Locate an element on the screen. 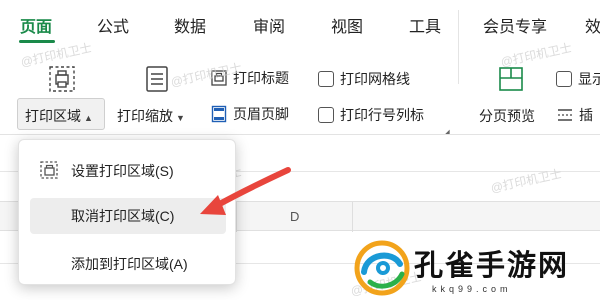 The width and height of the screenshot is (600, 300). menu-item-add-to-print-area: 添加到打印区域(A) is located at coordinates (128, 264).